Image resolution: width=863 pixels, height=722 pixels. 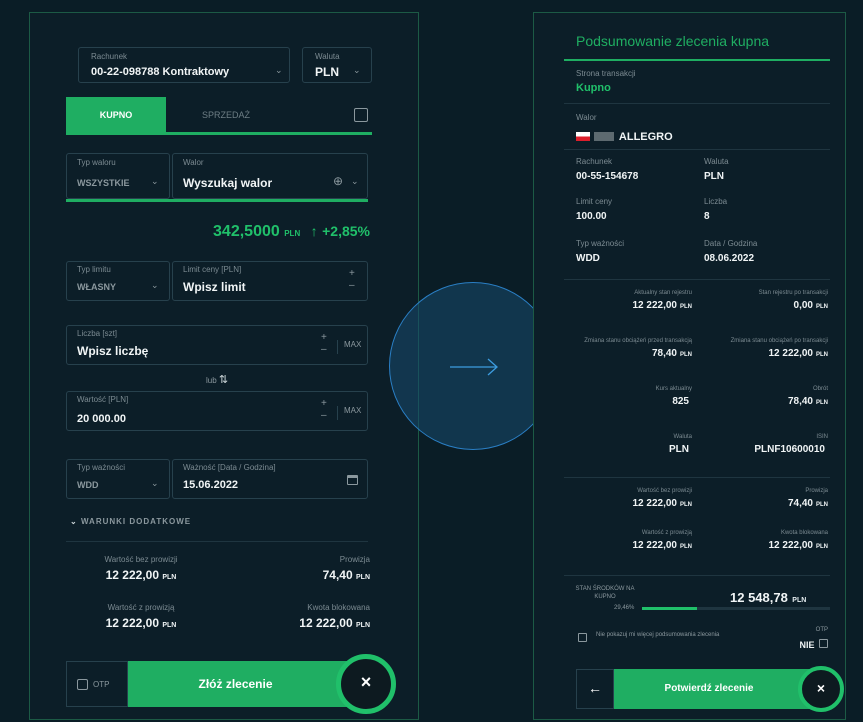 I want to click on help-icon, so click(x=361, y=115).